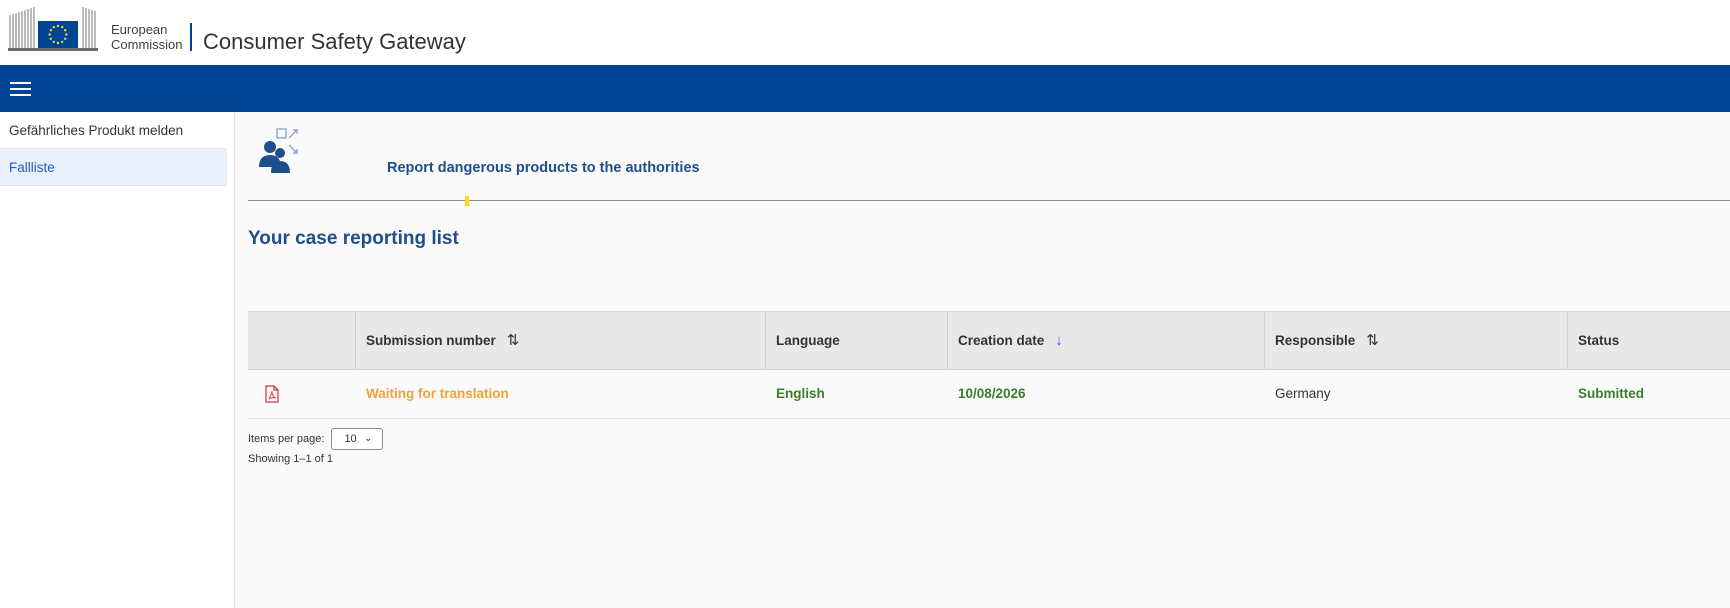 The image size is (1730, 608). What do you see at coordinates (1106, 394) in the screenshot?
I see `table-cell-creation-date: 10/08/2026` at bounding box center [1106, 394].